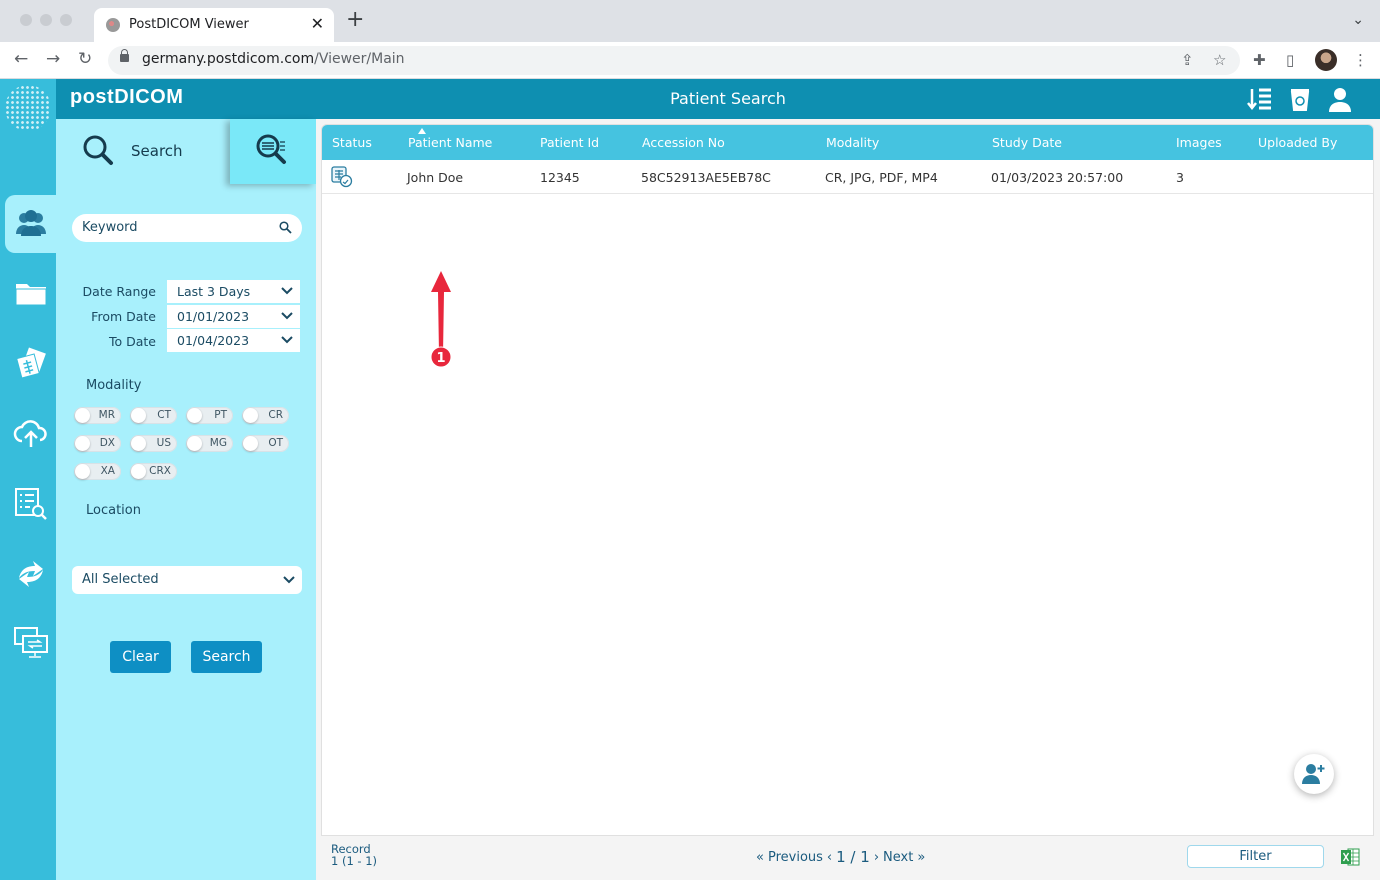  Describe the element at coordinates (450, 139) in the screenshot. I see `column-header-patient-name: Patient Name` at that location.